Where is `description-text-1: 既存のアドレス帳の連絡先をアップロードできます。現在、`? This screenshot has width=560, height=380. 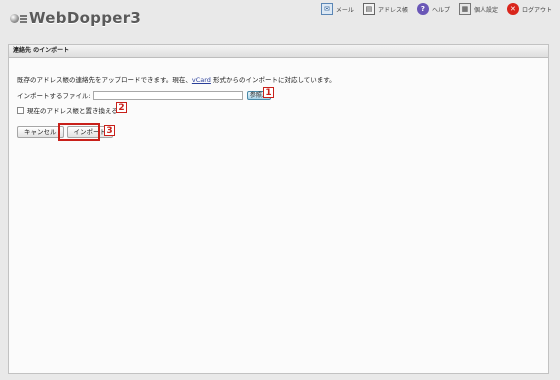
description-text-1: 既存のアドレス帳の連絡先をアップロードできます。現在、 is located at coordinates (104, 80).